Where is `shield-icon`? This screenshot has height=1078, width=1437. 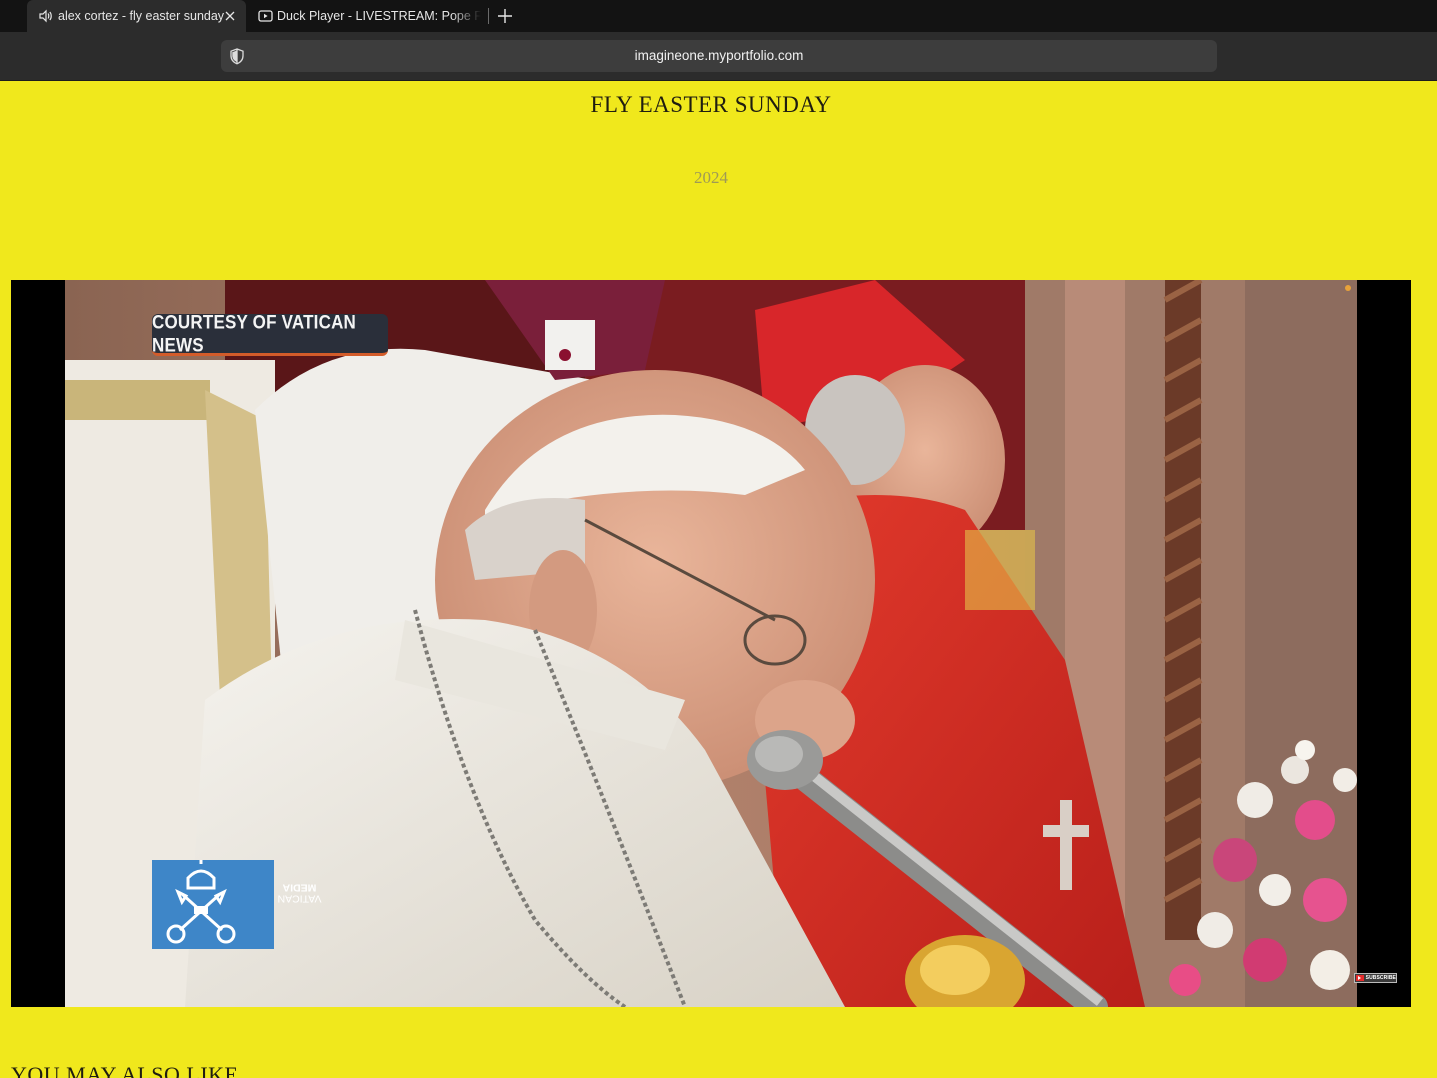
shield-icon is located at coordinates (237, 56).